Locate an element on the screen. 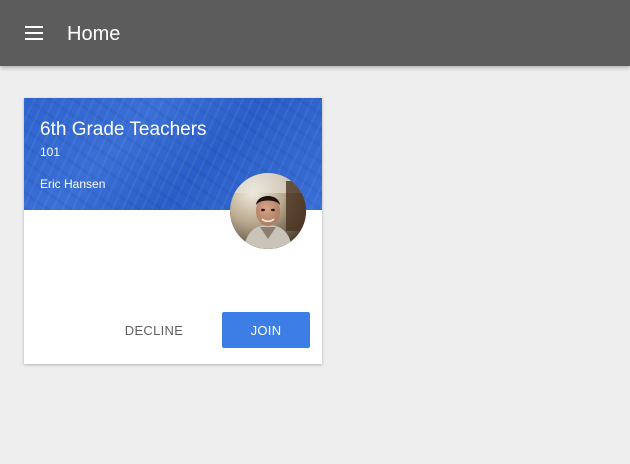 The width and height of the screenshot is (630, 464). teacher-name: Eric Hansen is located at coordinates (73, 184).